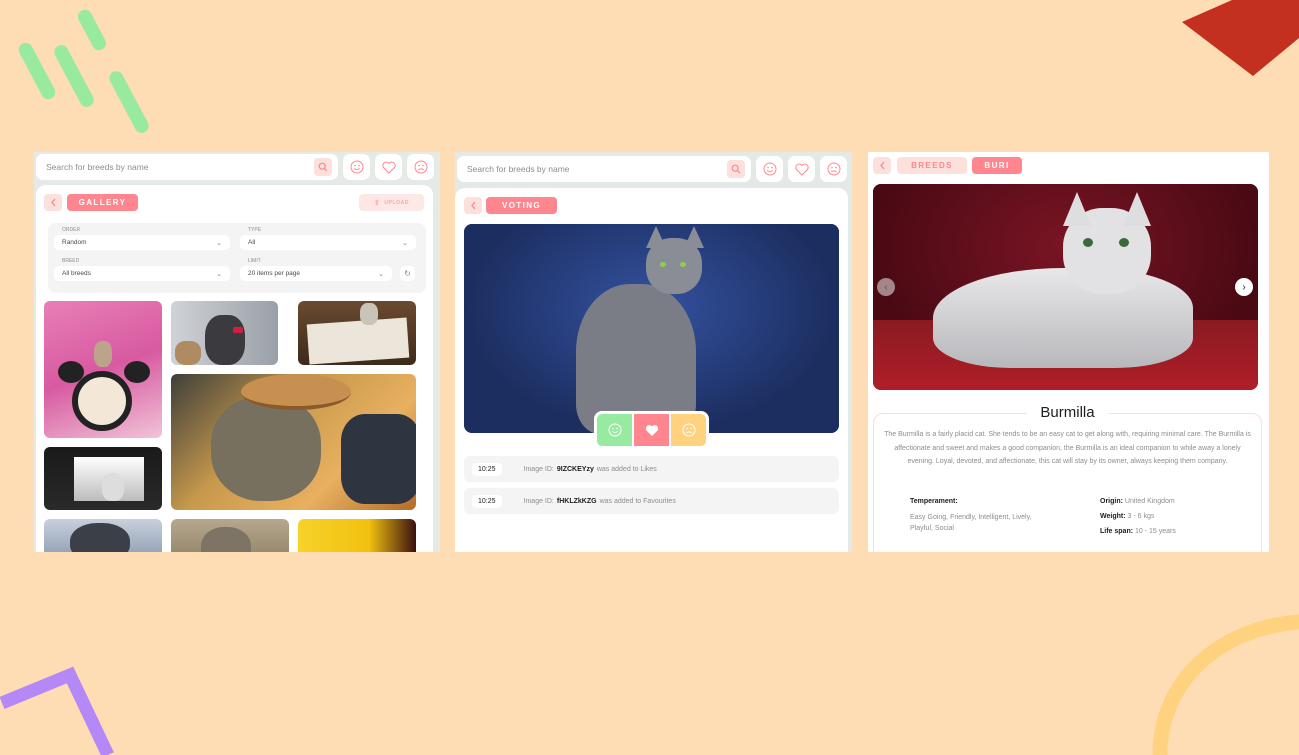 This screenshot has height=755, width=1299. What do you see at coordinates (886, 287) in the screenshot?
I see `chevron-left-icon: ‹` at bounding box center [886, 287].